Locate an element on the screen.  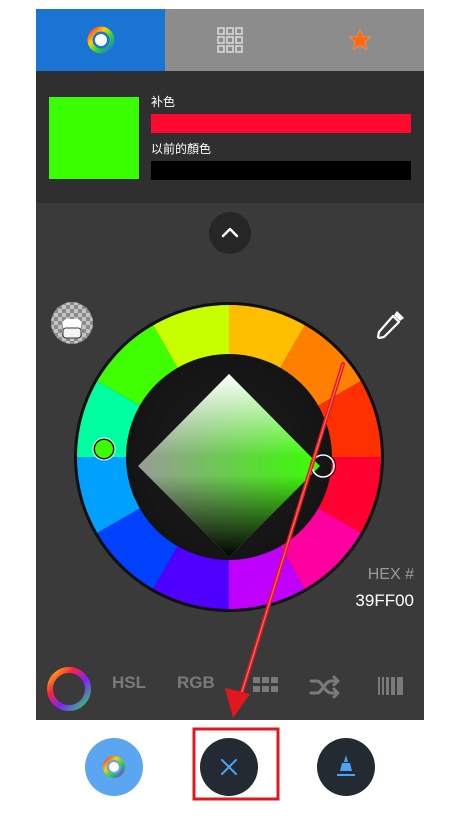
color-picker-fab is located at coordinates (114, 767).